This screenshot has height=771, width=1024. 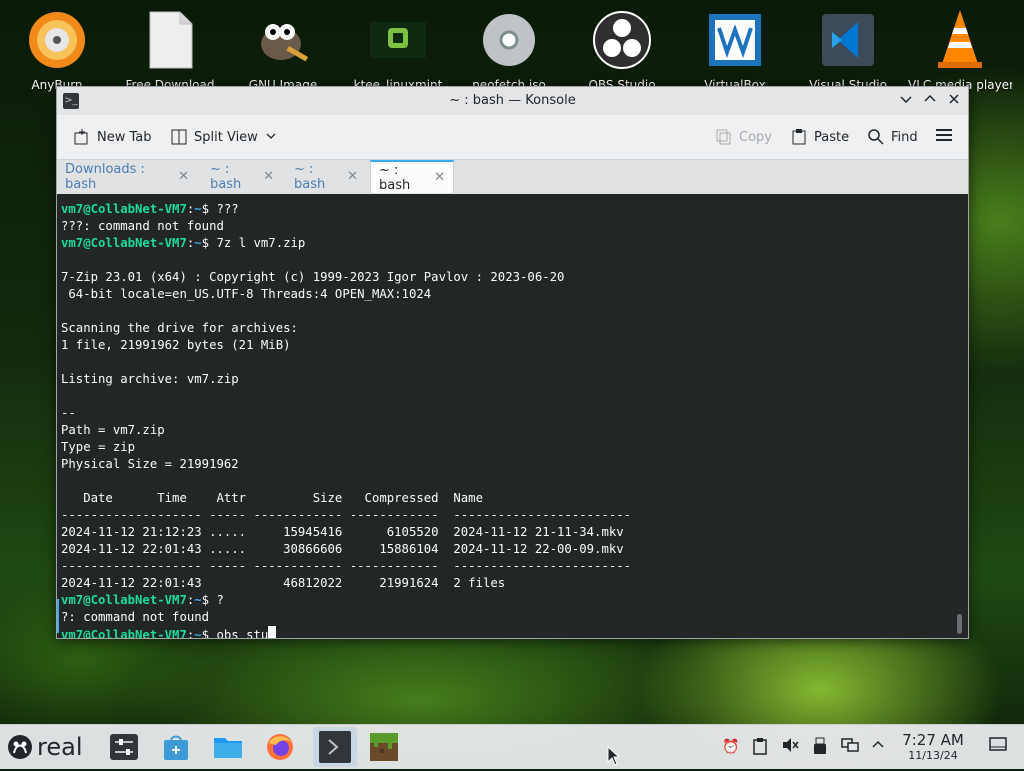 I want to click on launcher-logo-icon, so click(x=20, y=747).